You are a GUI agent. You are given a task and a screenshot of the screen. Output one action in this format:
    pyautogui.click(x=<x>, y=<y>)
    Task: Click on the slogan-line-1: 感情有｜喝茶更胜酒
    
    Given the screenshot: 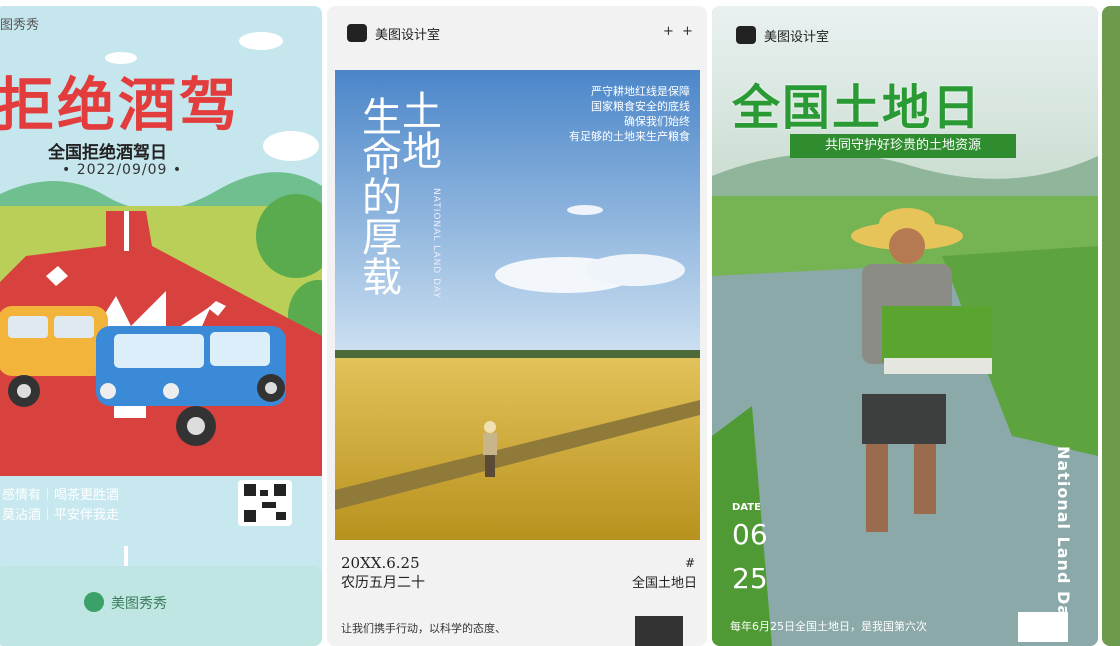 What is the action you would take?
    pyautogui.click(x=61, y=495)
    